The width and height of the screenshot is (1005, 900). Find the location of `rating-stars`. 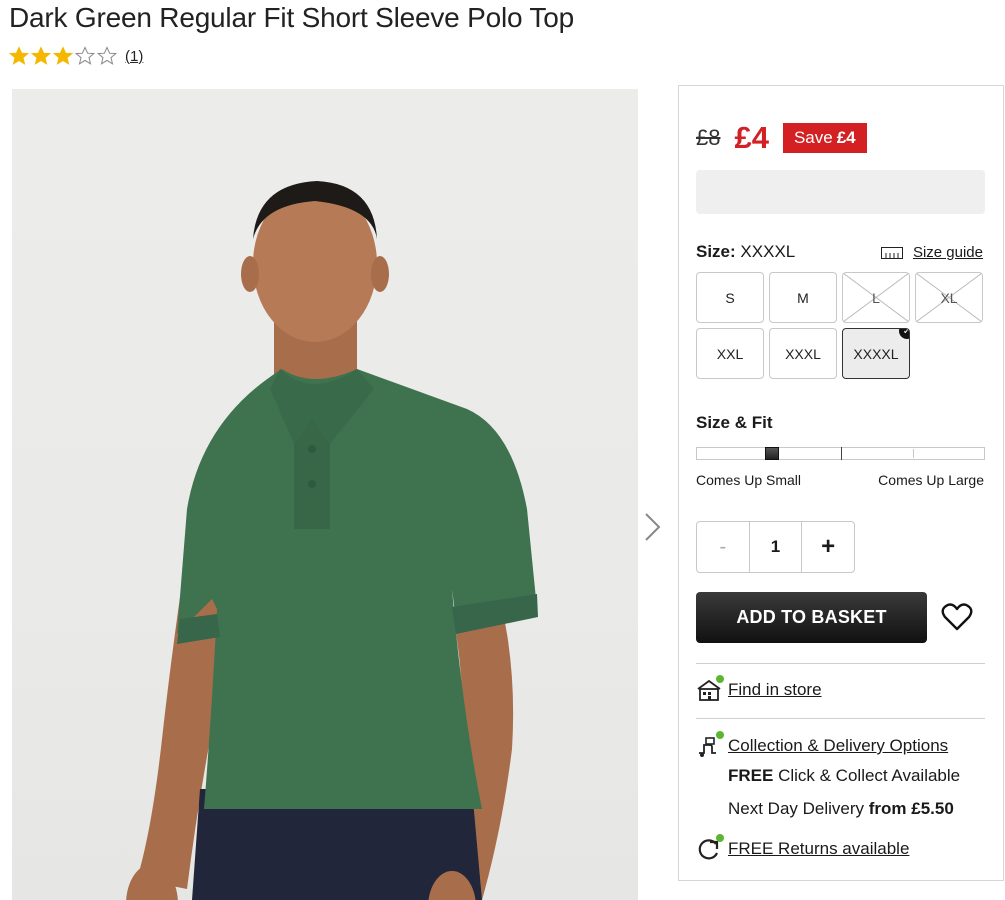

rating-stars is located at coordinates (64, 56).